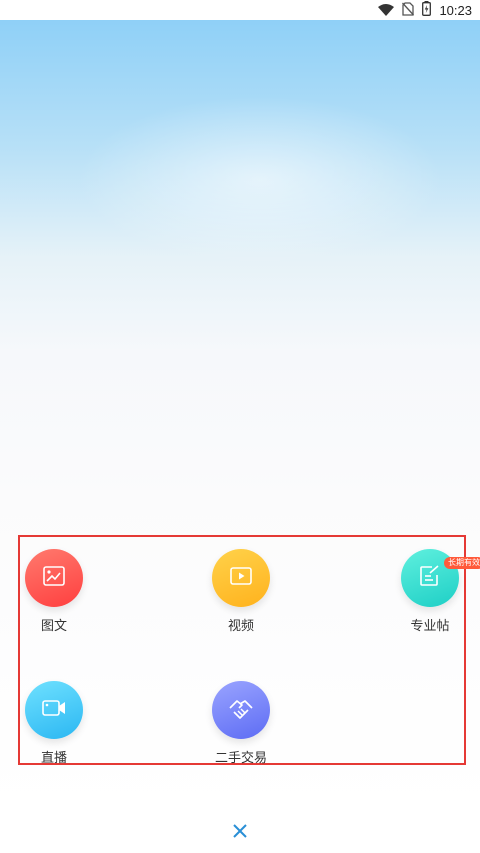 Image resolution: width=480 pixels, height=853 pixels. What do you see at coordinates (240, 626) in the screenshot?
I see `option-label: 视频` at bounding box center [240, 626].